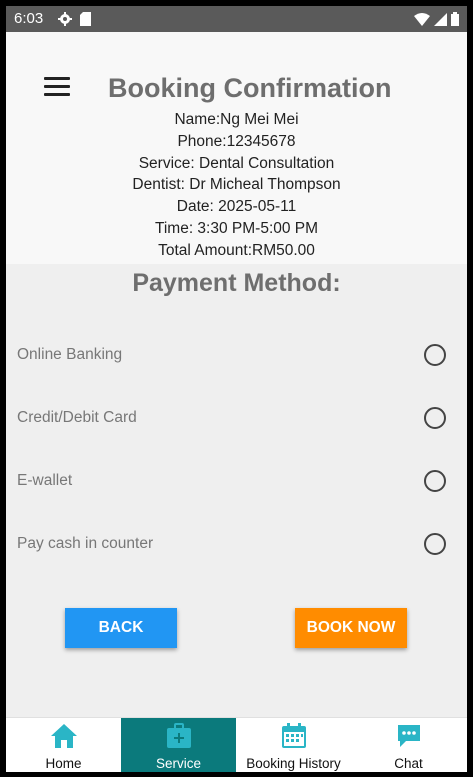  What do you see at coordinates (455, 19) in the screenshot?
I see `battery-icon` at bounding box center [455, 19].